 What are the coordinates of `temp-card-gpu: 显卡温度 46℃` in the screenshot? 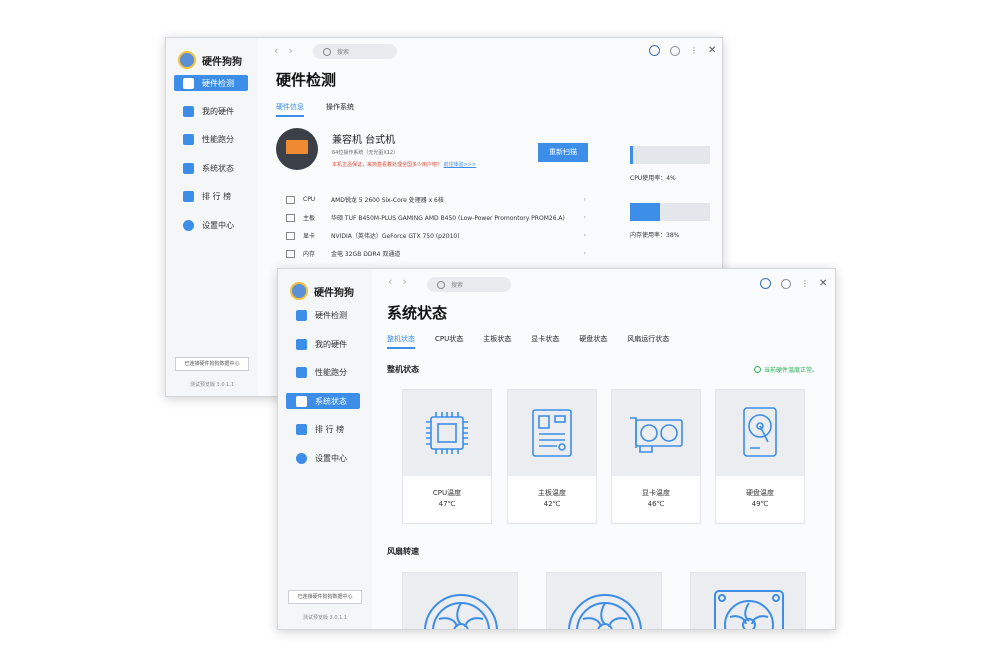 It's located at (656, 456).